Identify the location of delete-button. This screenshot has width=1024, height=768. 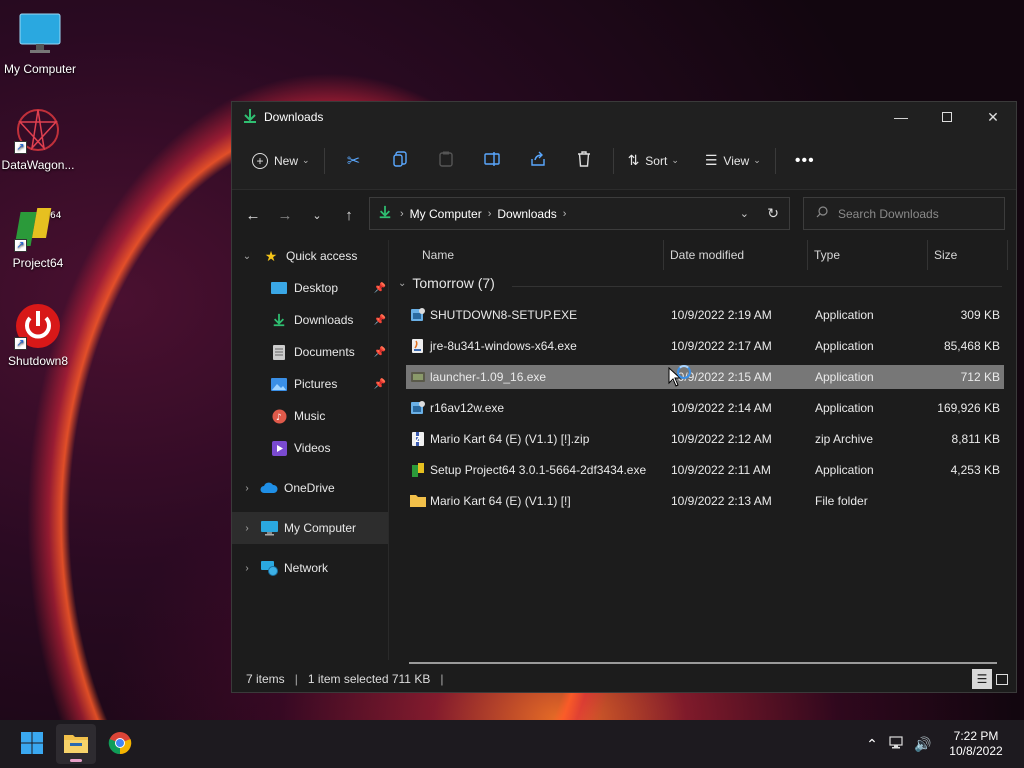
(584, 161).